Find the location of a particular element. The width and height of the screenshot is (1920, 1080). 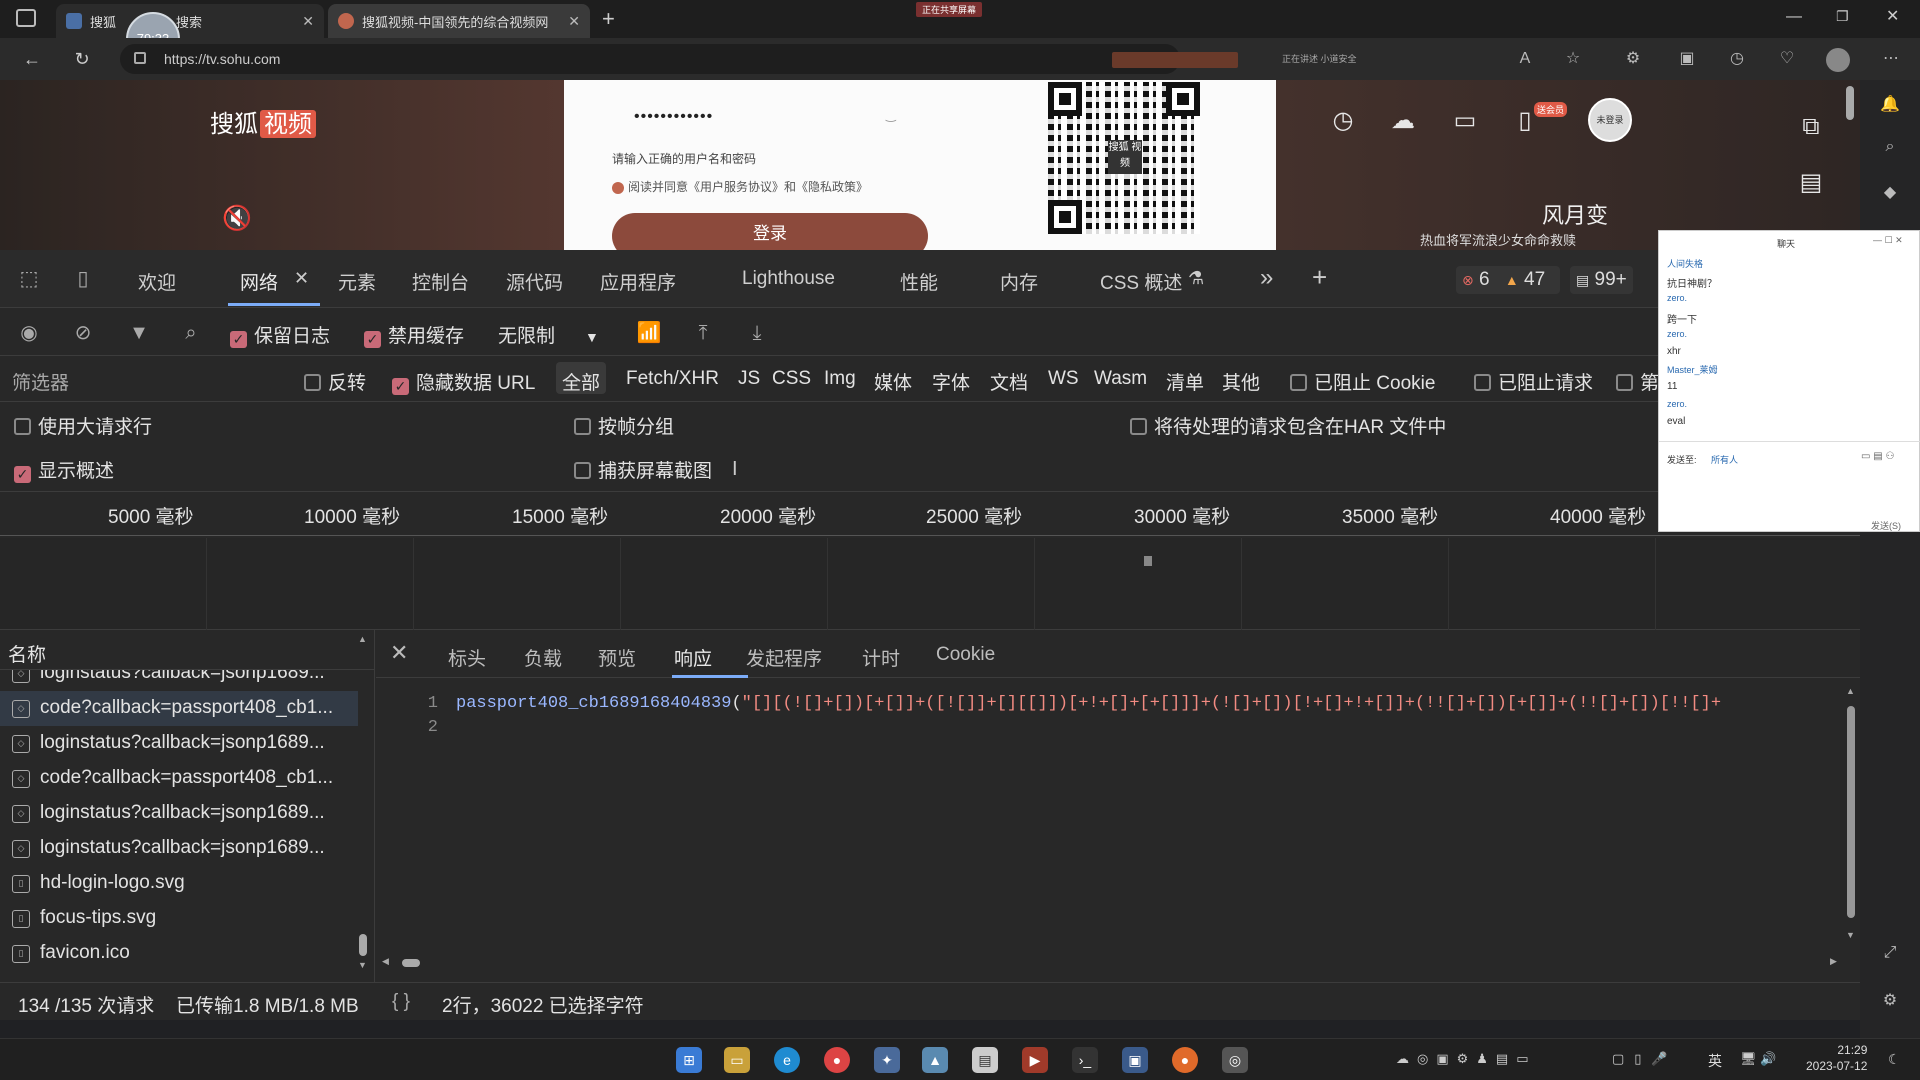

more-menu-icon: ⋯ is located at coordinates (1891, 59).